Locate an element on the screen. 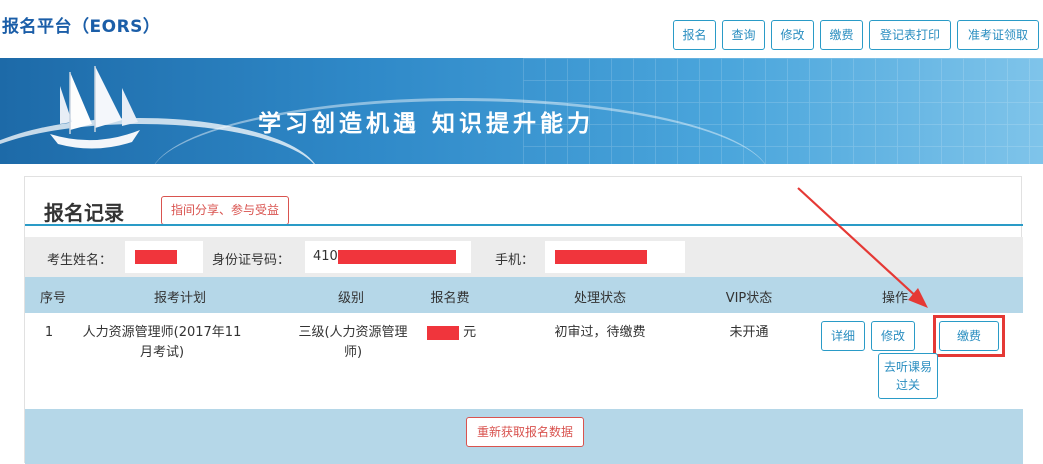  header-vip: VIP状态 is located at coordinates (749, 298).